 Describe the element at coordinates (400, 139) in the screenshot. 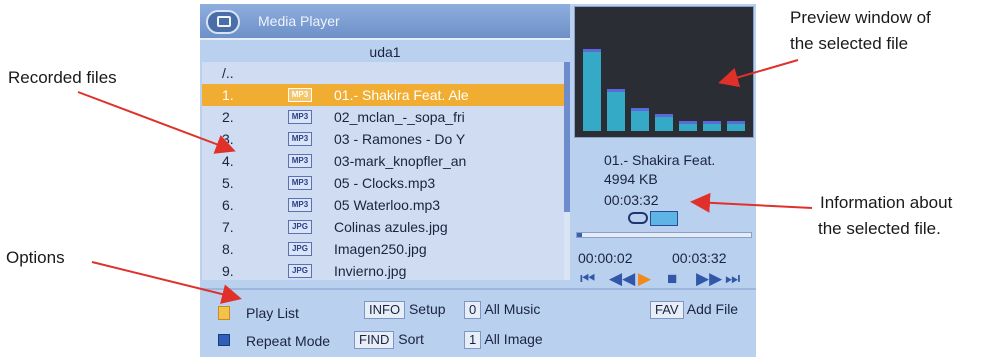

I see `file-name: 03 - Ramones - Do Y` at that location.